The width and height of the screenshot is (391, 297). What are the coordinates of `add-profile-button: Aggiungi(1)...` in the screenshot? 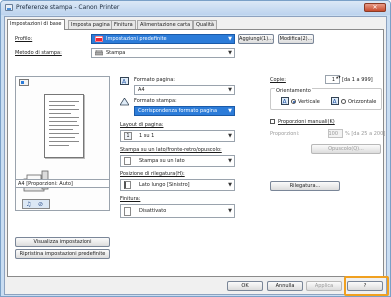 It's located at (256, 39).